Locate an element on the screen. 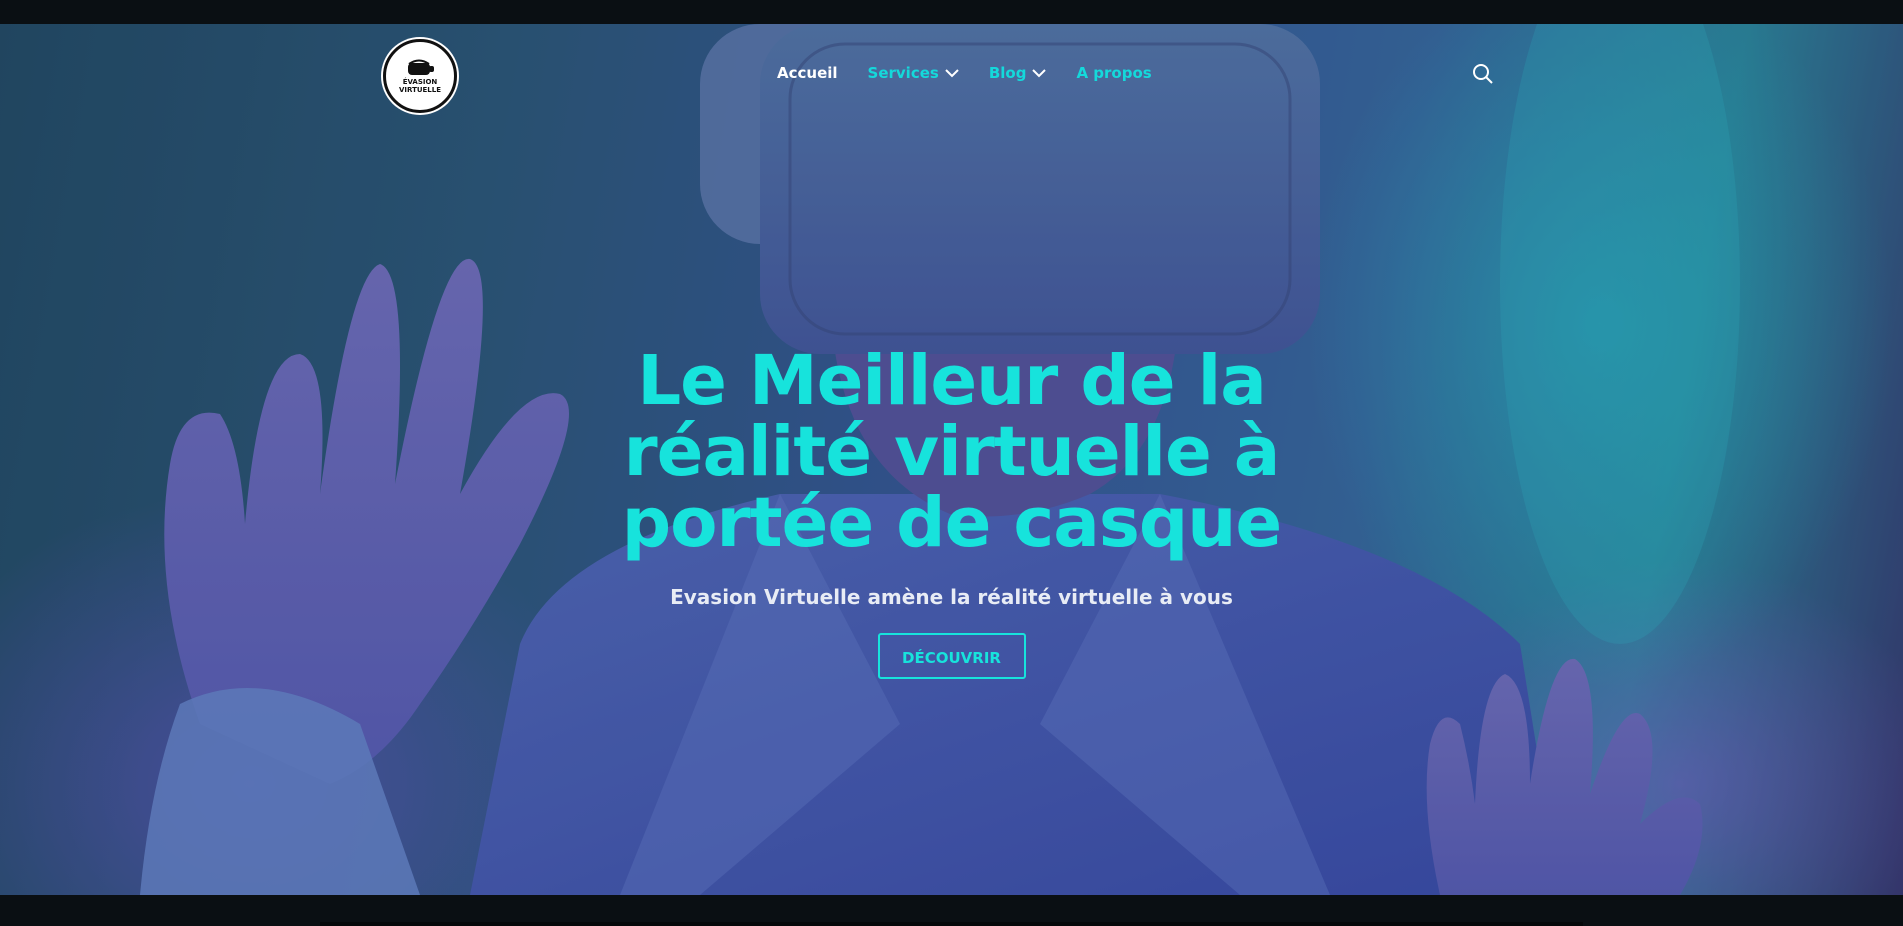  nav-item-a-propos: A propos is located at coordinates (1113, 73).